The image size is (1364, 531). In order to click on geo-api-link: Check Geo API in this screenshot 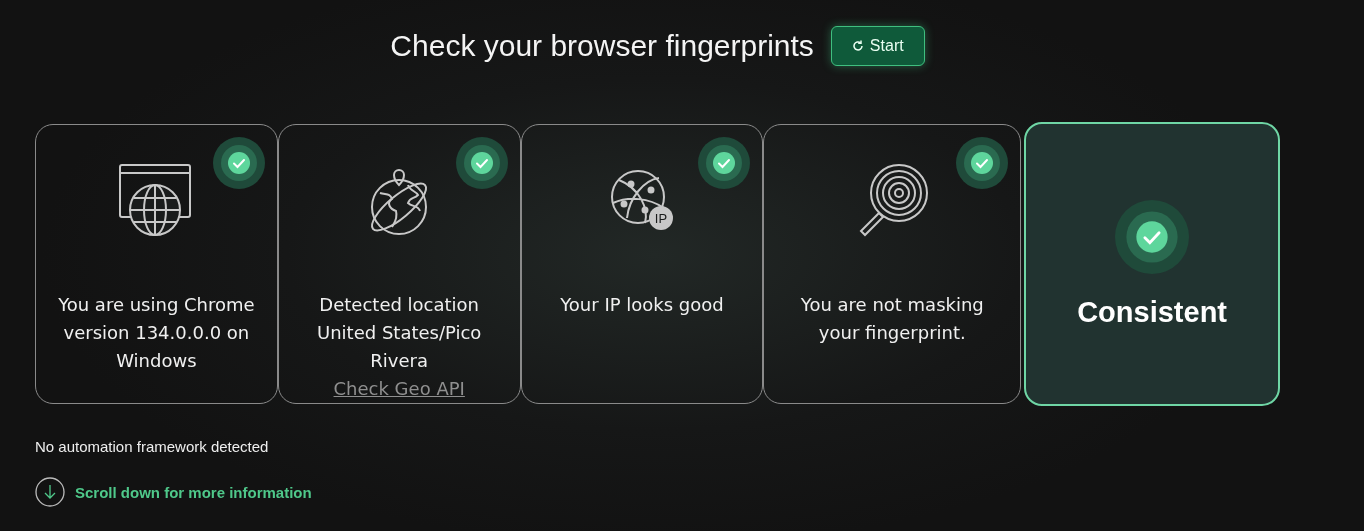, I will do `click(399, 389)`.